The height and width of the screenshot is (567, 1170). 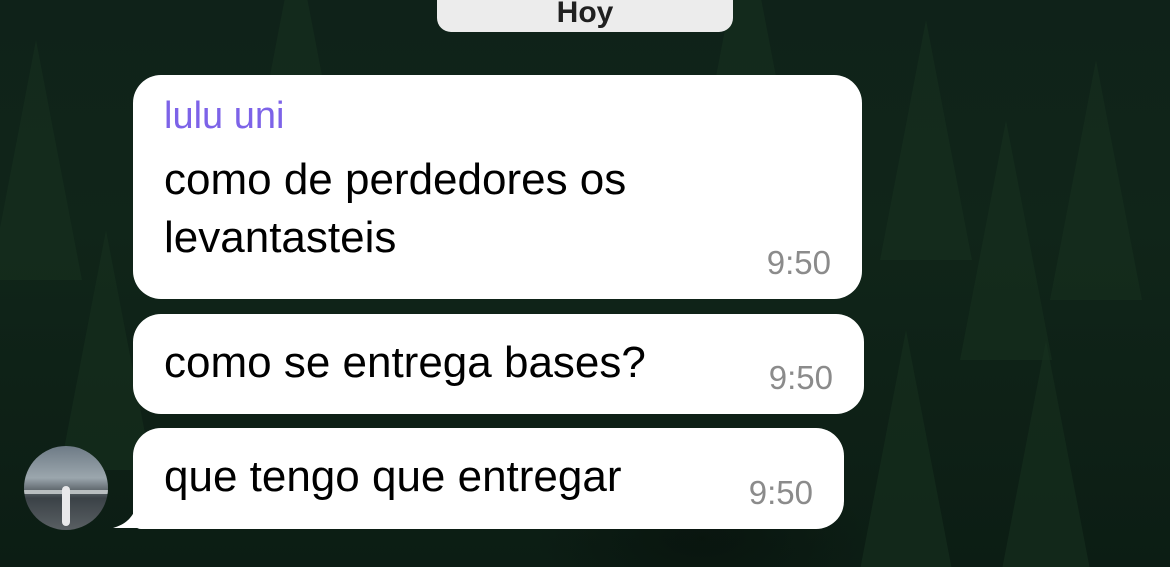 What do you see at coordinates (66, 506) in the screenshot?
I see `avatar-figure` at bounding box center [66, 506].